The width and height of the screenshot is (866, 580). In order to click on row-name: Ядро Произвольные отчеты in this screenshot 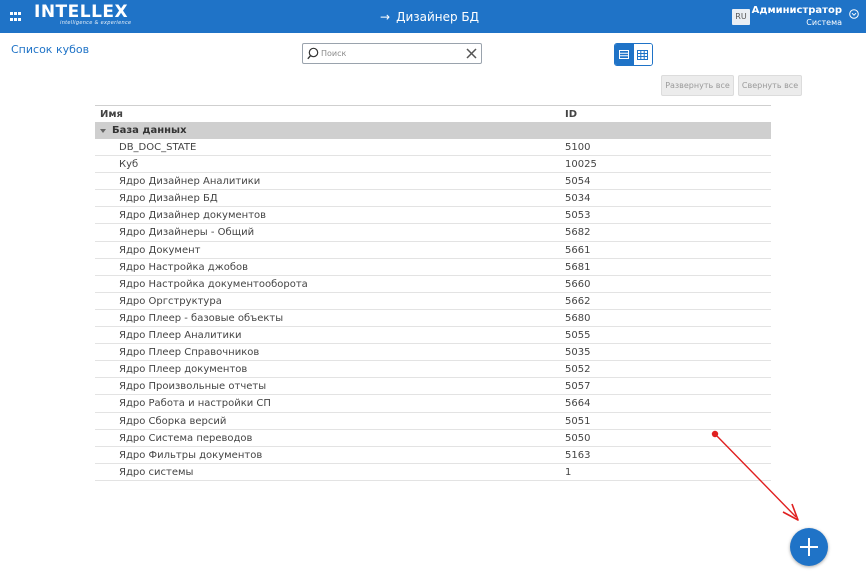, I will do `click(193, 387)`.